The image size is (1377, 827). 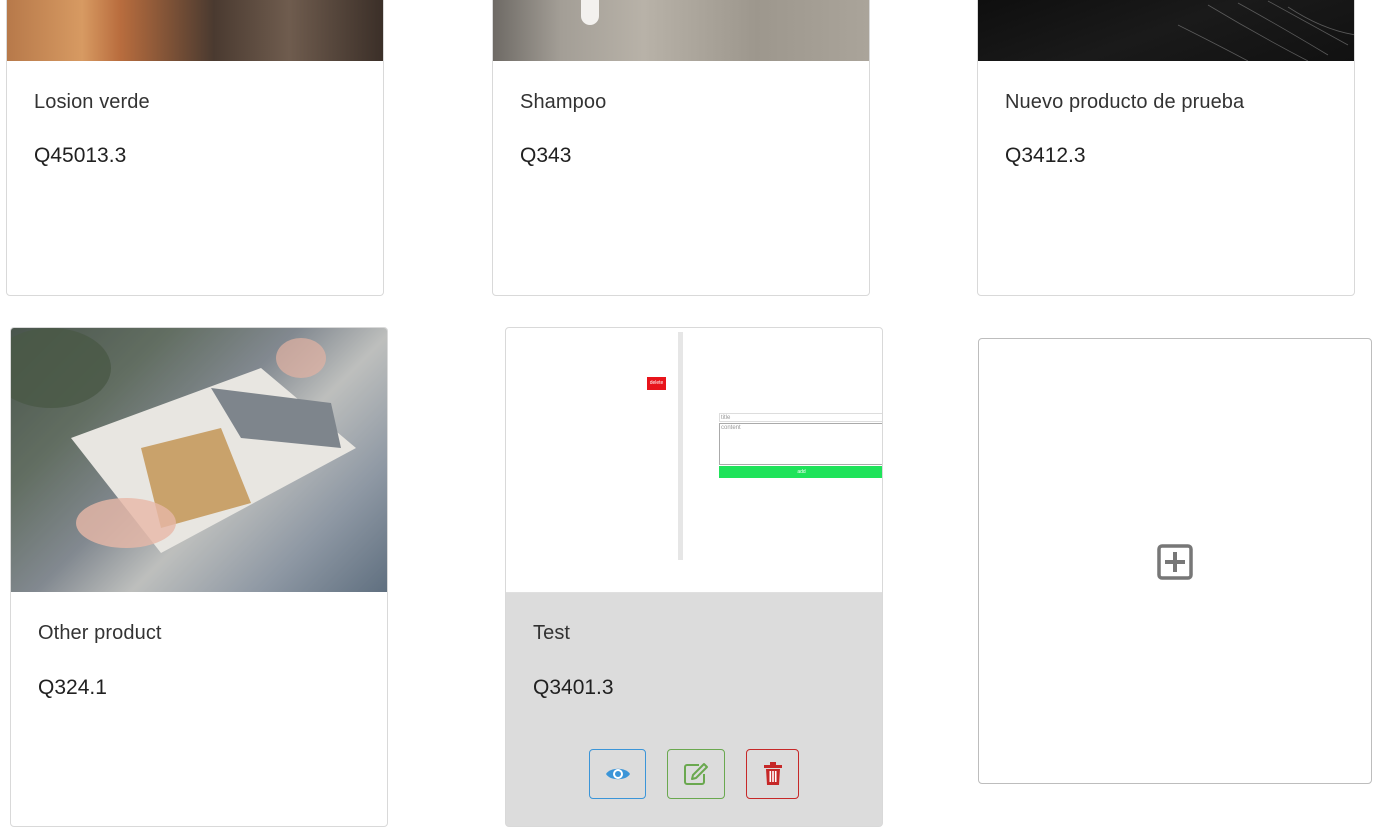 What do you see at coordinates (1045, 155) in the screenshot?
I see `product-price: Q3412.3` at bounding box center [1045, 155].